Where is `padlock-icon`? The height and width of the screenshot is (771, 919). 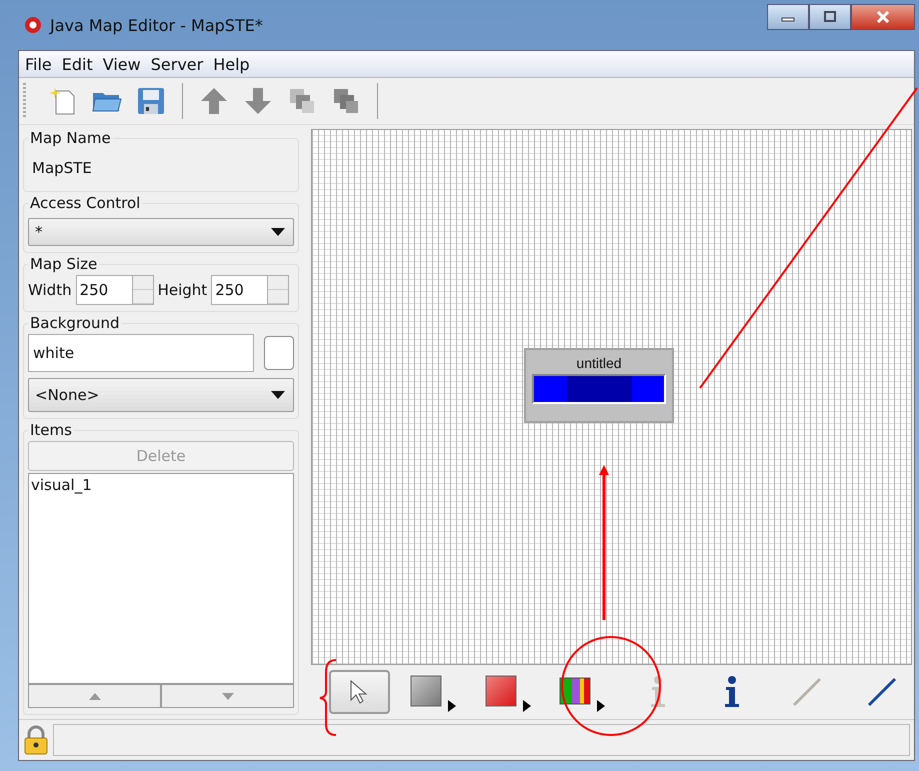 padlock-icon is located at coordinates (36, 740).